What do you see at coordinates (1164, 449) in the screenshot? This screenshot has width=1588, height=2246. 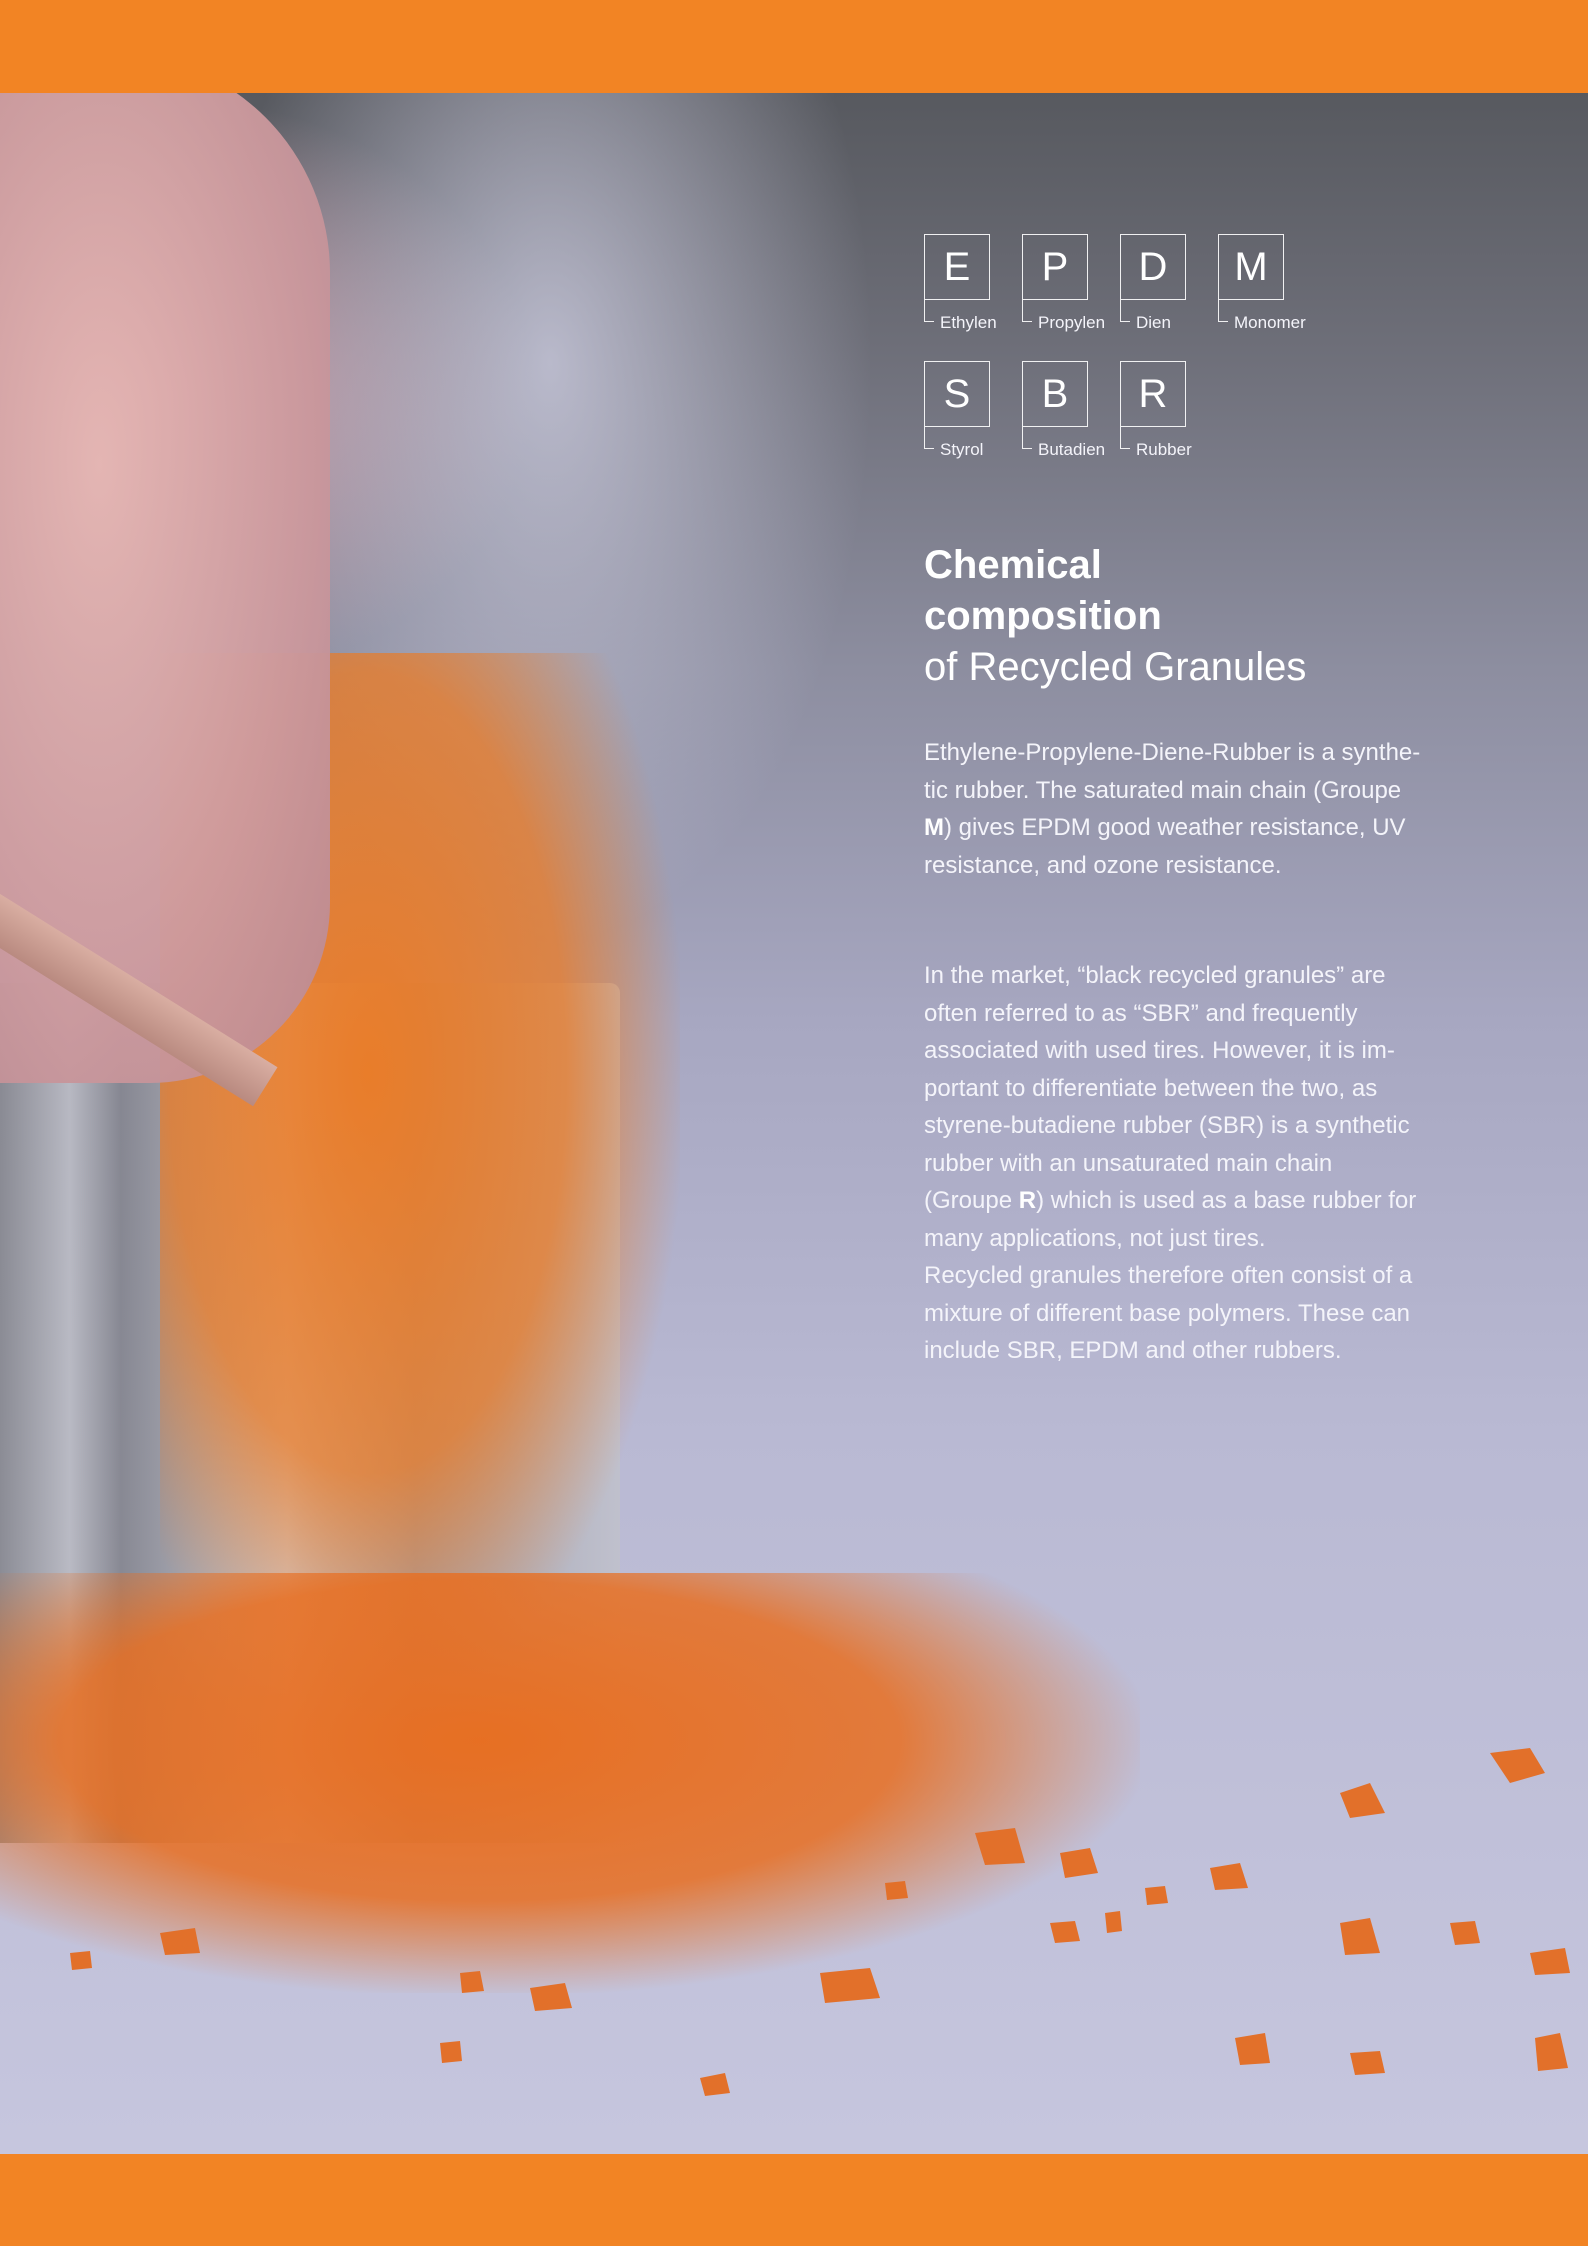 I see `acronym-word: Rubber` at bounding box center [1164, 449].